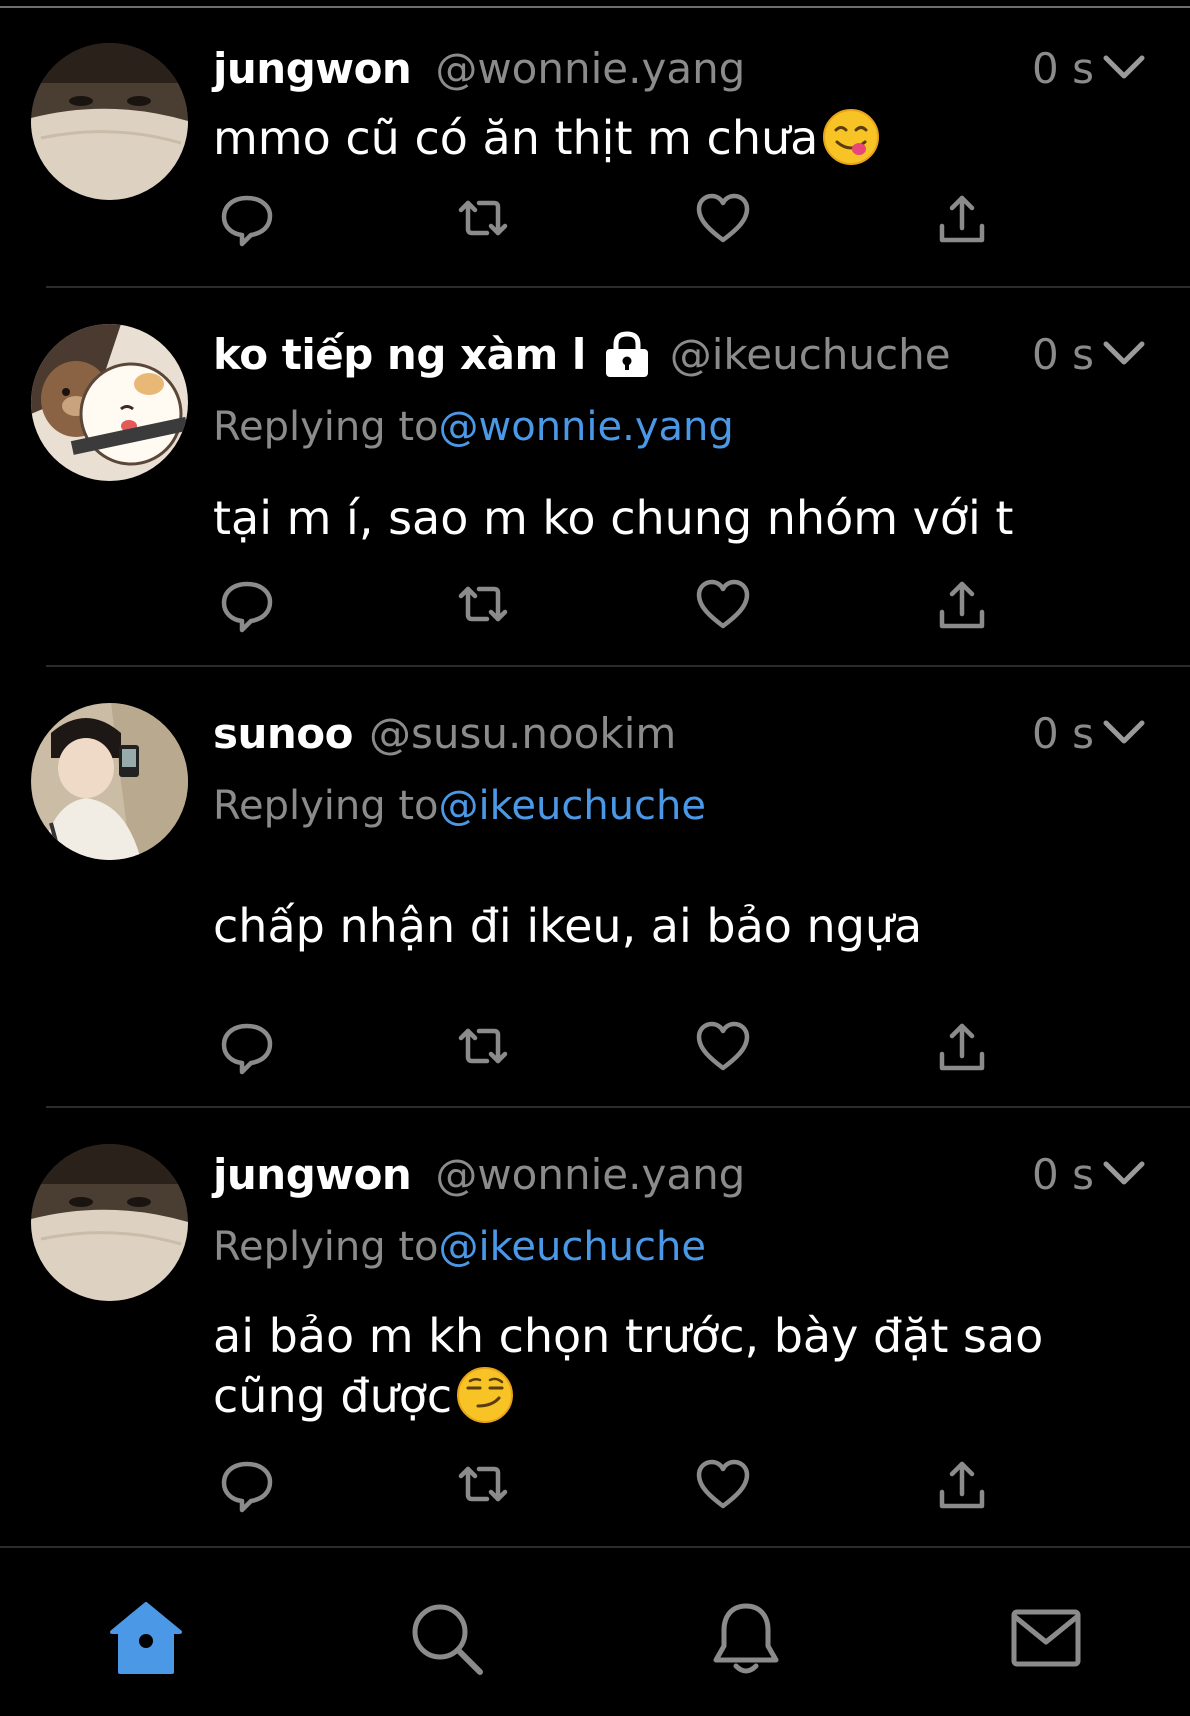 The height and width of the screenshot is (1716, 1190). Describe the element at coordinates (522, 733) in the screenshot. I see `author-handle: @susu.nookim` at that location.